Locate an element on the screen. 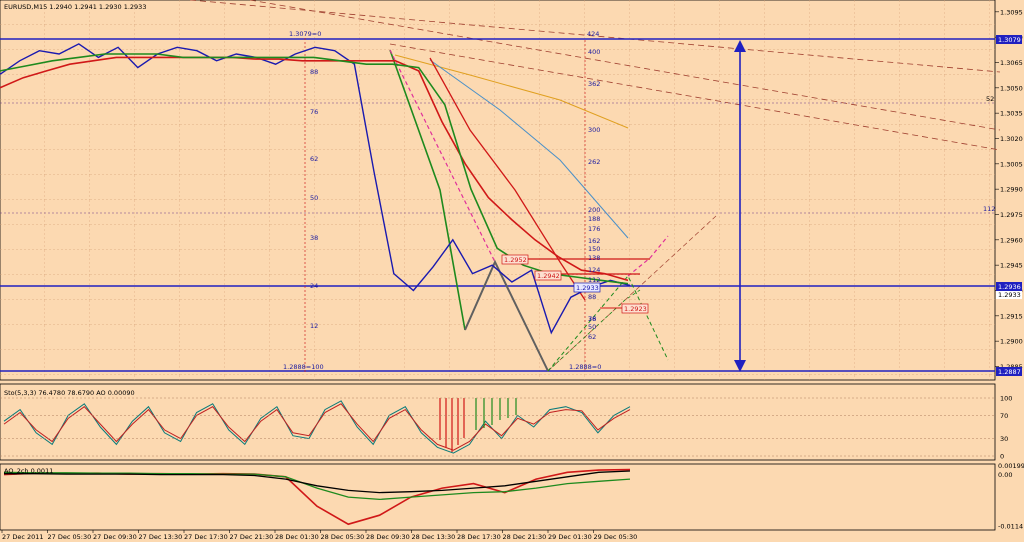 This screenshot has height=542, width=1024. fibo-left-level: 76 is located at coordinates (314, 112).